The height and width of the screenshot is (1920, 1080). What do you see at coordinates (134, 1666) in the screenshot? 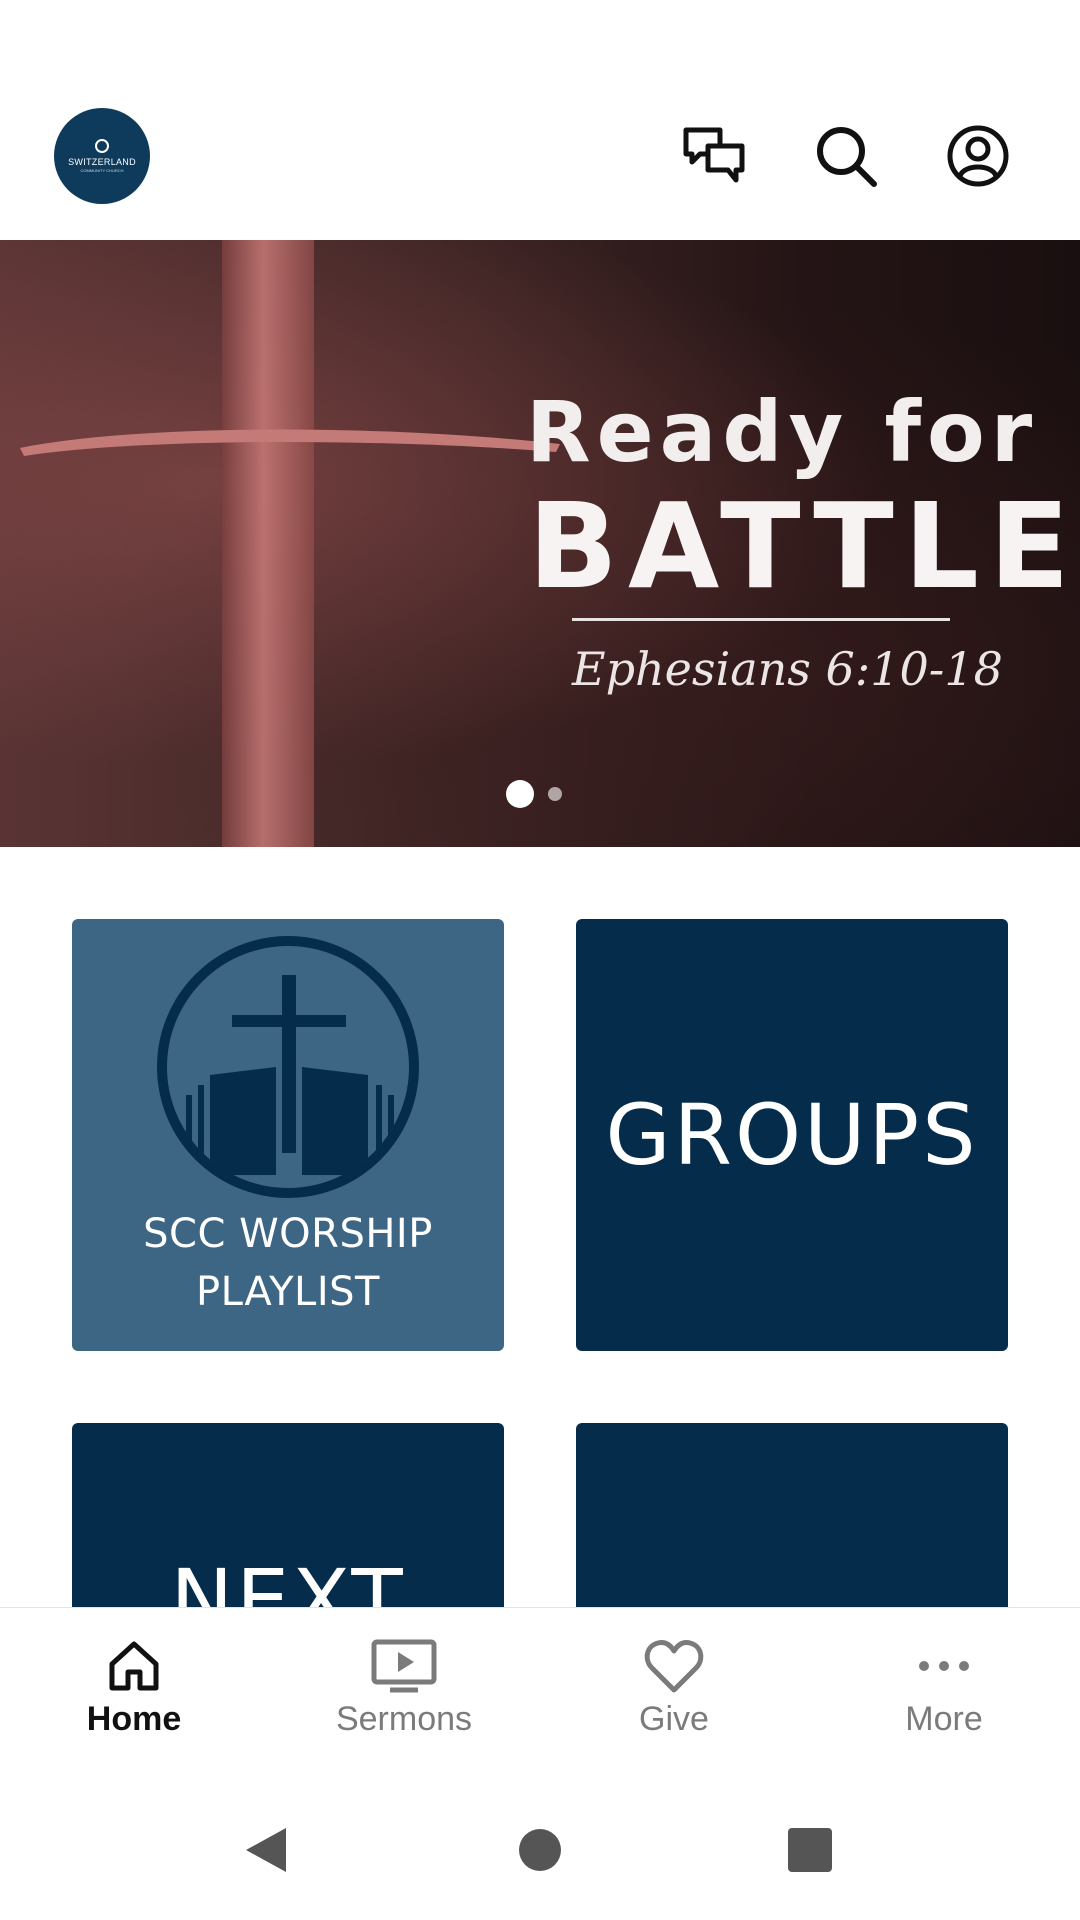
I see `home-icon` at bounding box center [134, 1666].